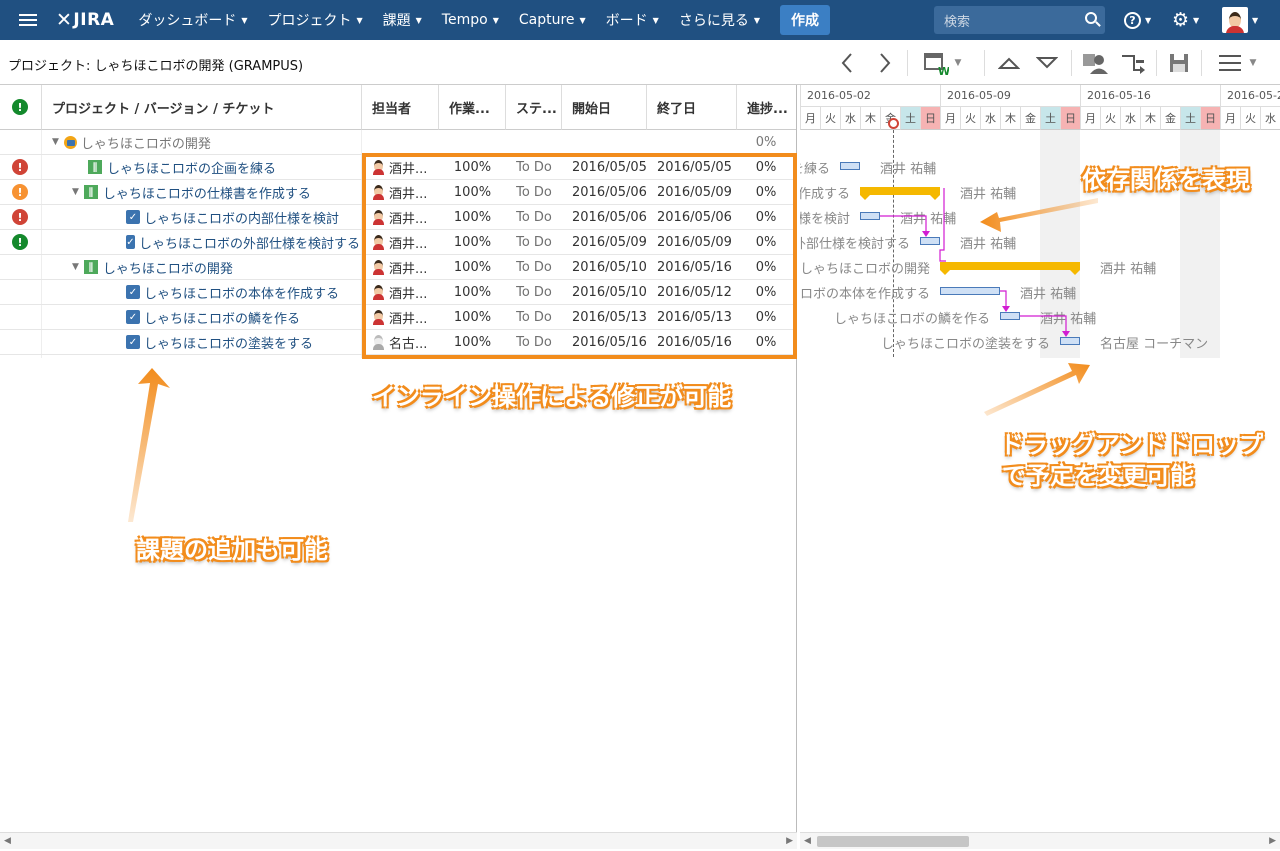 The height and width of the screenshot is (851, 1280). I want to click on left-horizontal-scrollbar: ◀ ▶, so click(398, 840).